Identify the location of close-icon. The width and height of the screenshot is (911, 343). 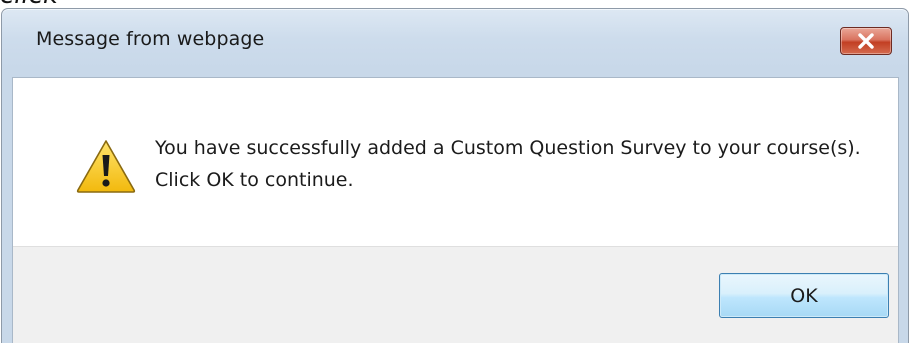
(866, 41).